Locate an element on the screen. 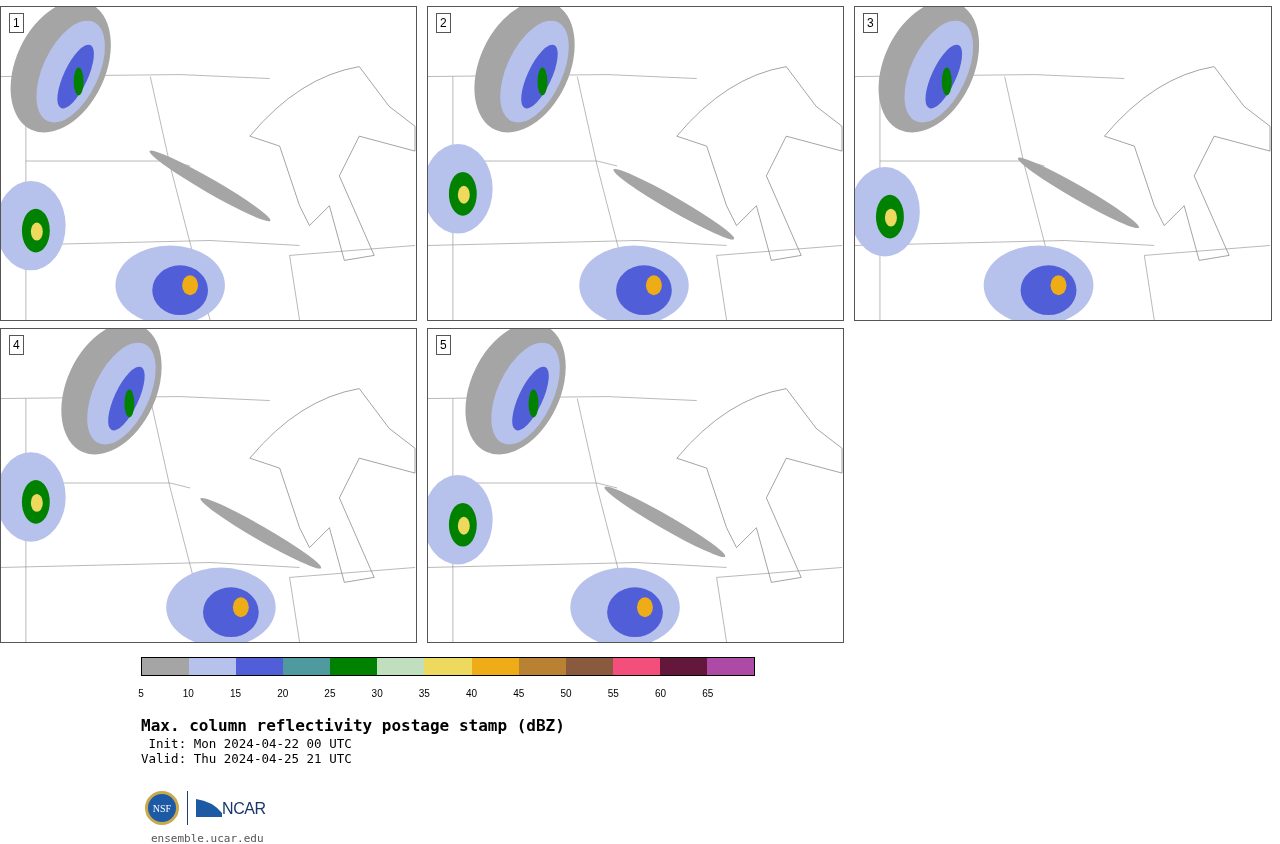 This screenshot has height=844, width=1280. init-time: Init: Mon 2024-04-22 00 UTC is located at coordinates (250, 743).